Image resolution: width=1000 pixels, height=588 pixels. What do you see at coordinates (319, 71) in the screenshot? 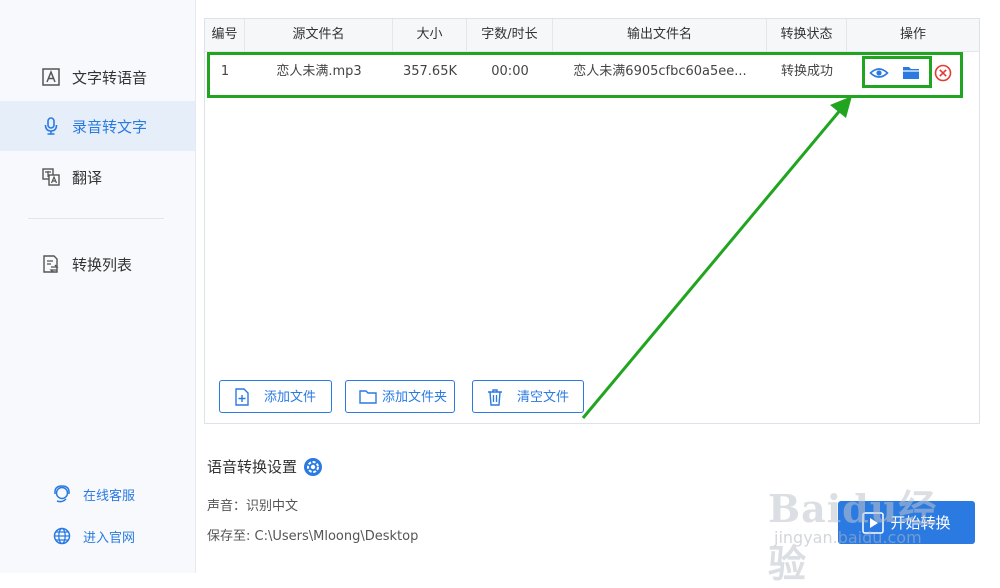
I see `row-source-file: 恋人未满.mp3` at bounding box center [319, 71].